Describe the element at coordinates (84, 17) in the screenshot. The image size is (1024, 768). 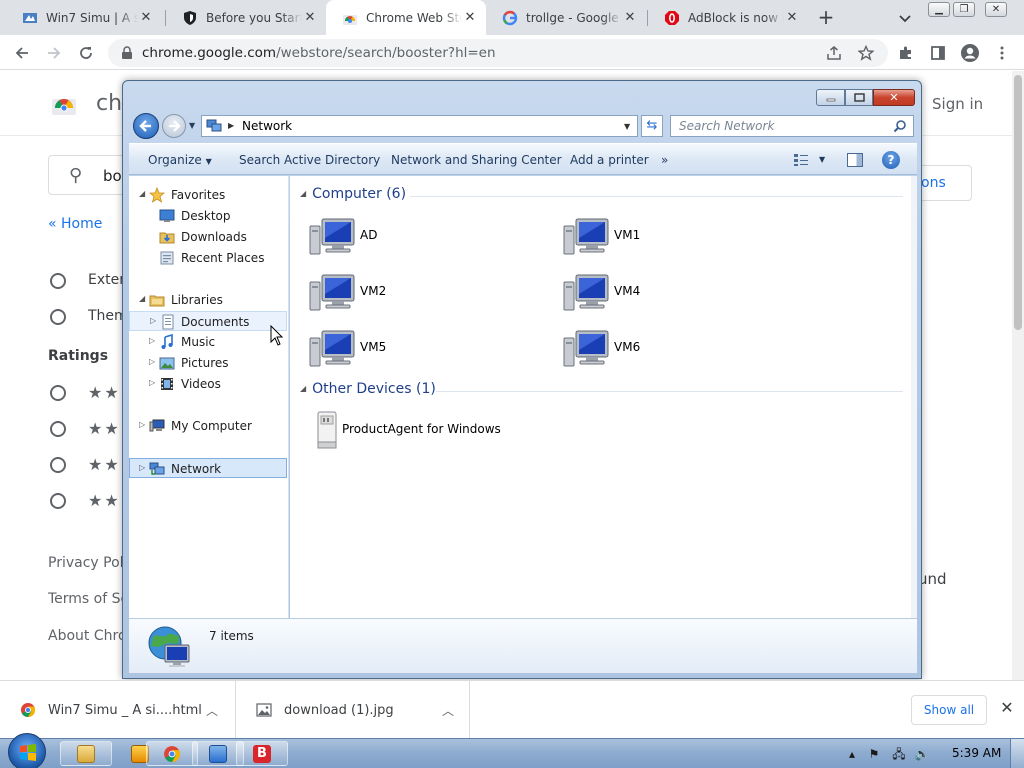
I see `tab-win7-simu: Win7 Simu | A simulator ✕` at that location.